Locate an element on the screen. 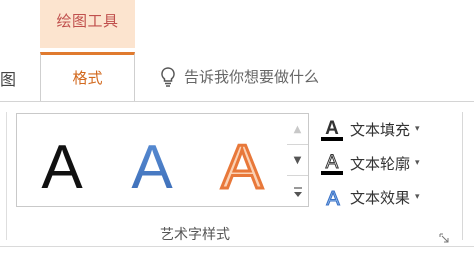 The width and height of the screenshot is (474, 280). tab-format-label: 格式 is located at coordinates (87, 78).